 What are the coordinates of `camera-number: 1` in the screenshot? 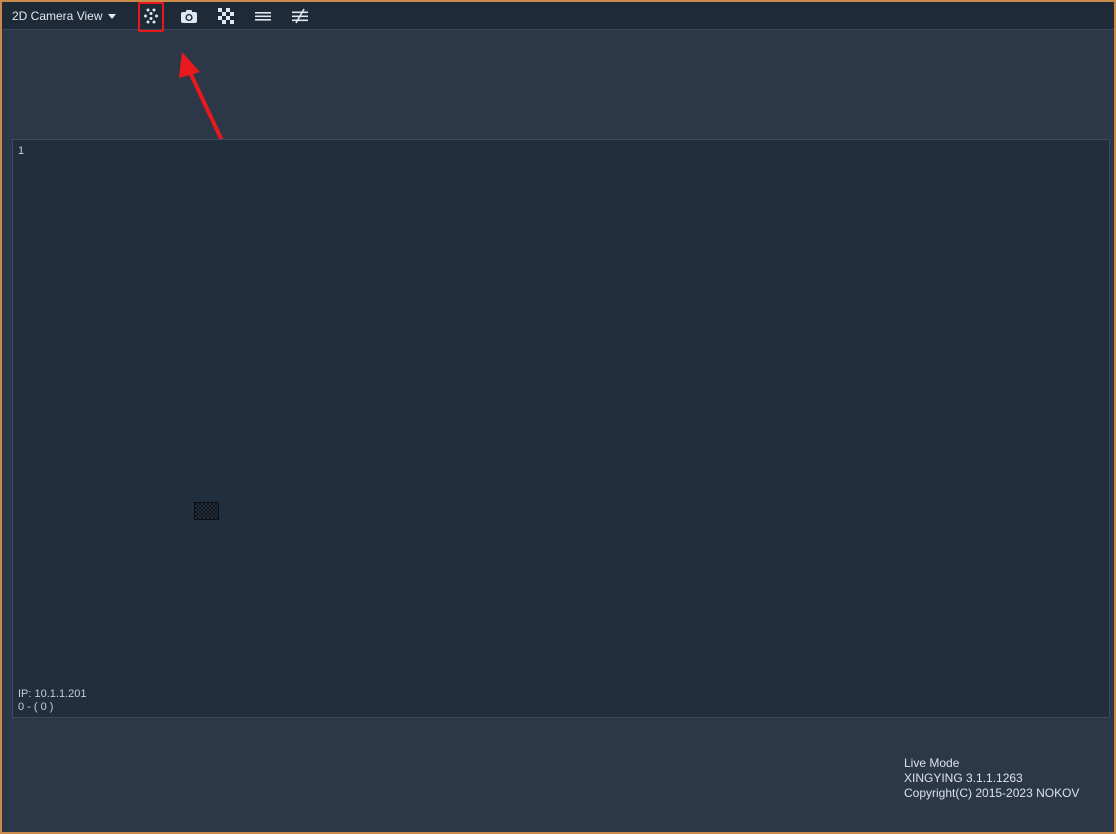 It's located at (21, 151).